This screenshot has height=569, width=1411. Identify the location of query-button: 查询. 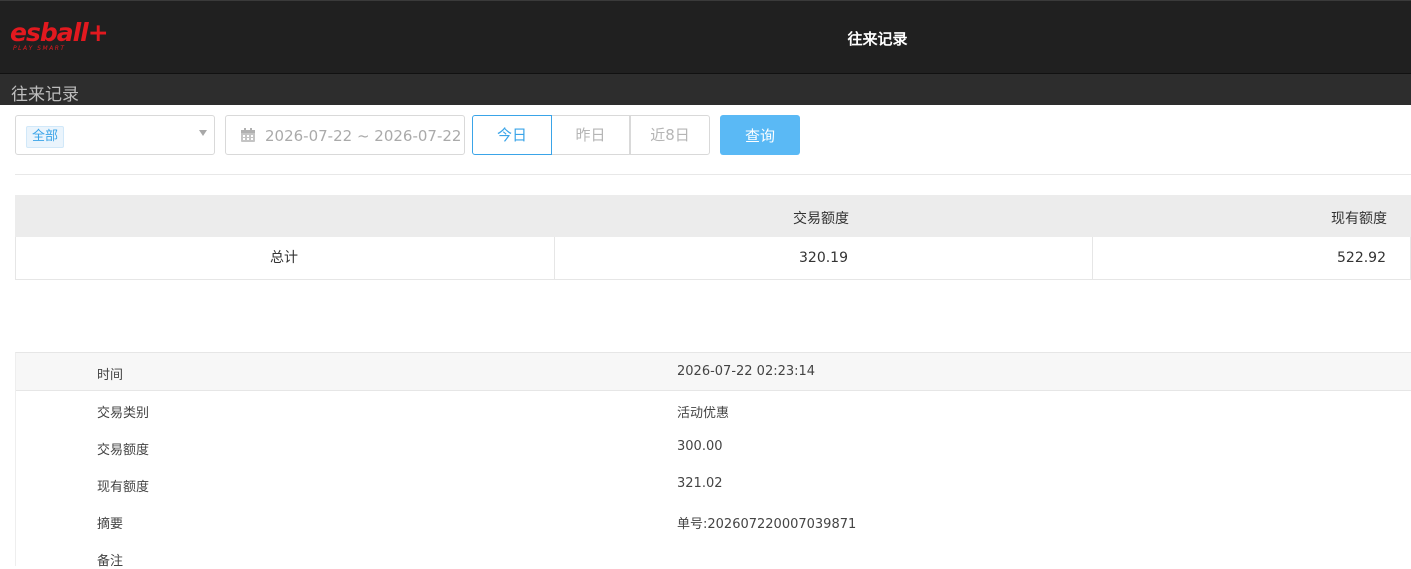
(760, 135).